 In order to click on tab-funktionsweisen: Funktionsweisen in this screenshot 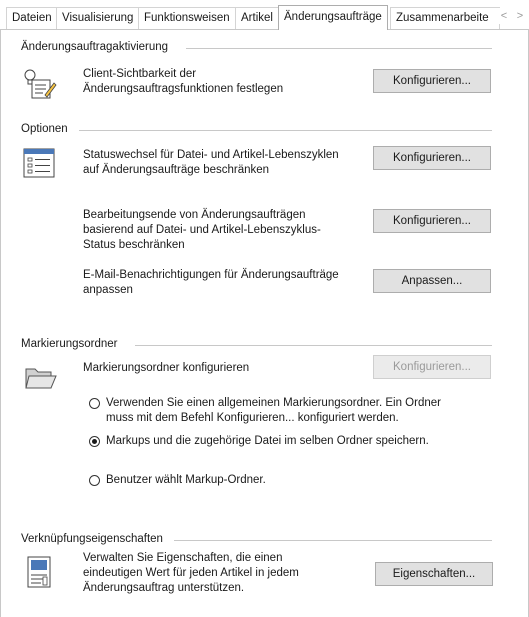, I will do `click(187, 18)`.